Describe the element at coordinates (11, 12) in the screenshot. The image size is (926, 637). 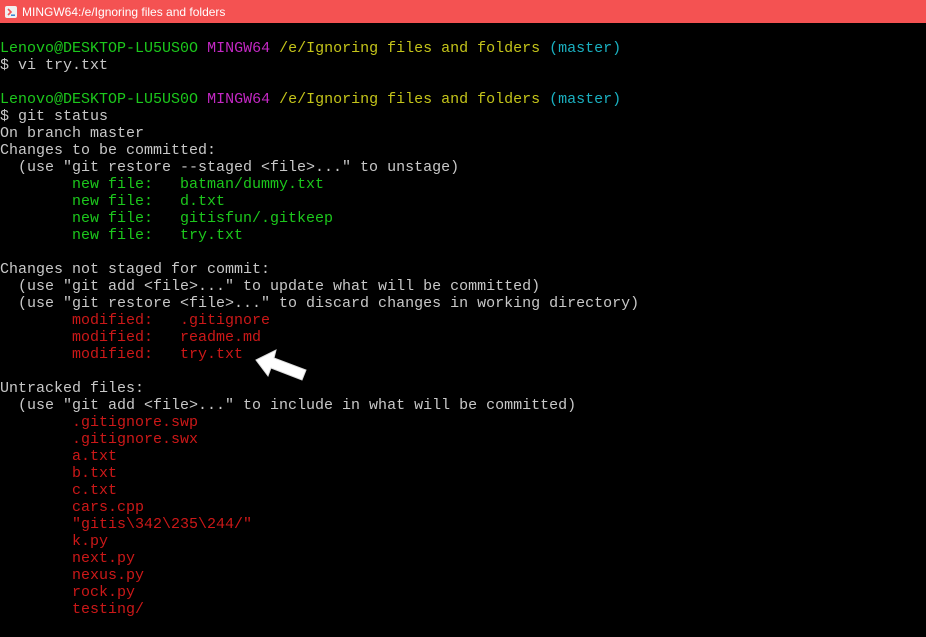
I see `git-bash-icon` at that location.